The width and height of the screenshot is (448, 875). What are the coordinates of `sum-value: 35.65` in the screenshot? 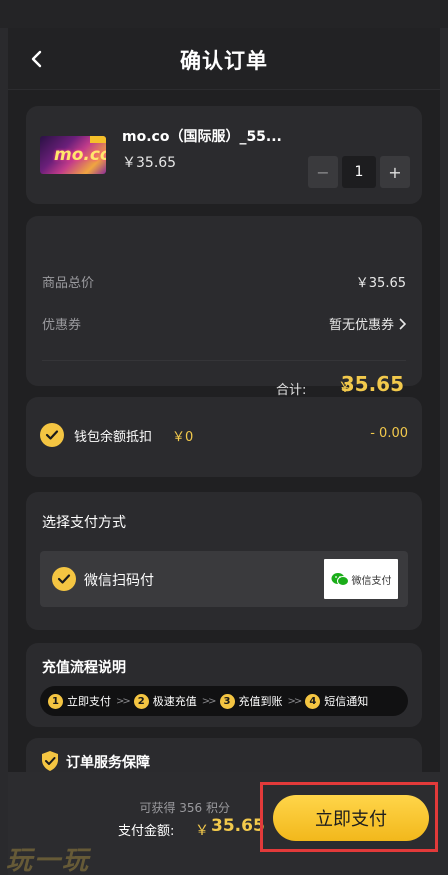 It's located at (372, 384).